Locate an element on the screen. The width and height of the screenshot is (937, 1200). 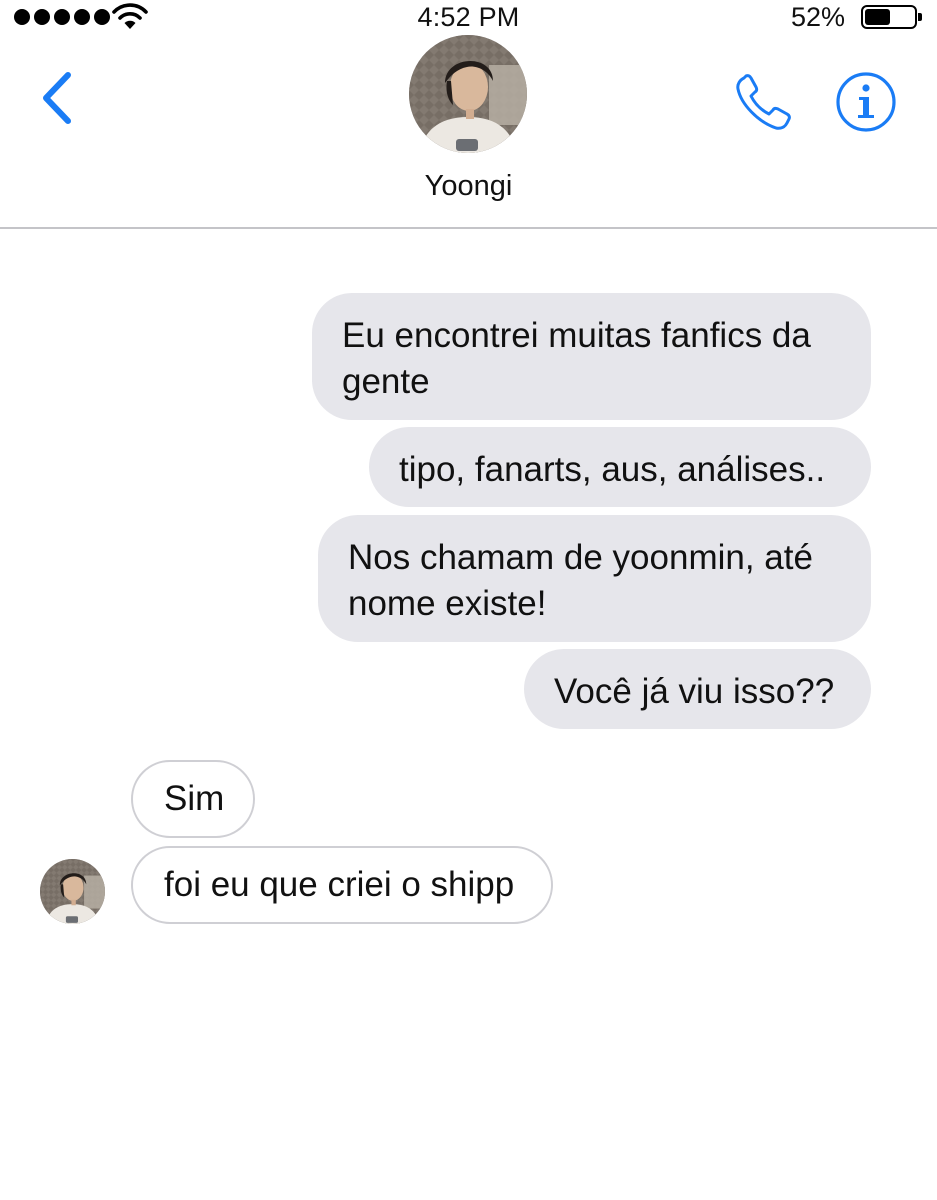
contact-avatar is located at coordinates (468, 94).